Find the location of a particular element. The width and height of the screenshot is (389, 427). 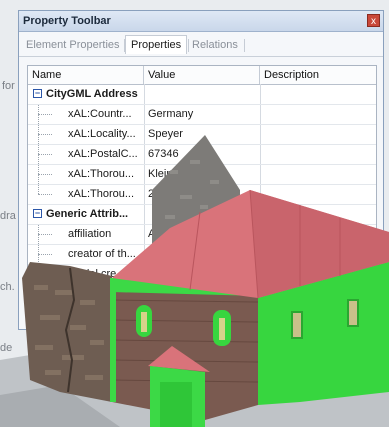

property-value: Germany is located at coordinates (203, 114).